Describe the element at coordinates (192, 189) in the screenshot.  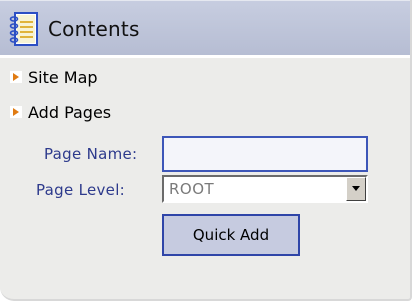
I see `page-level-value: ROOT` at that location.